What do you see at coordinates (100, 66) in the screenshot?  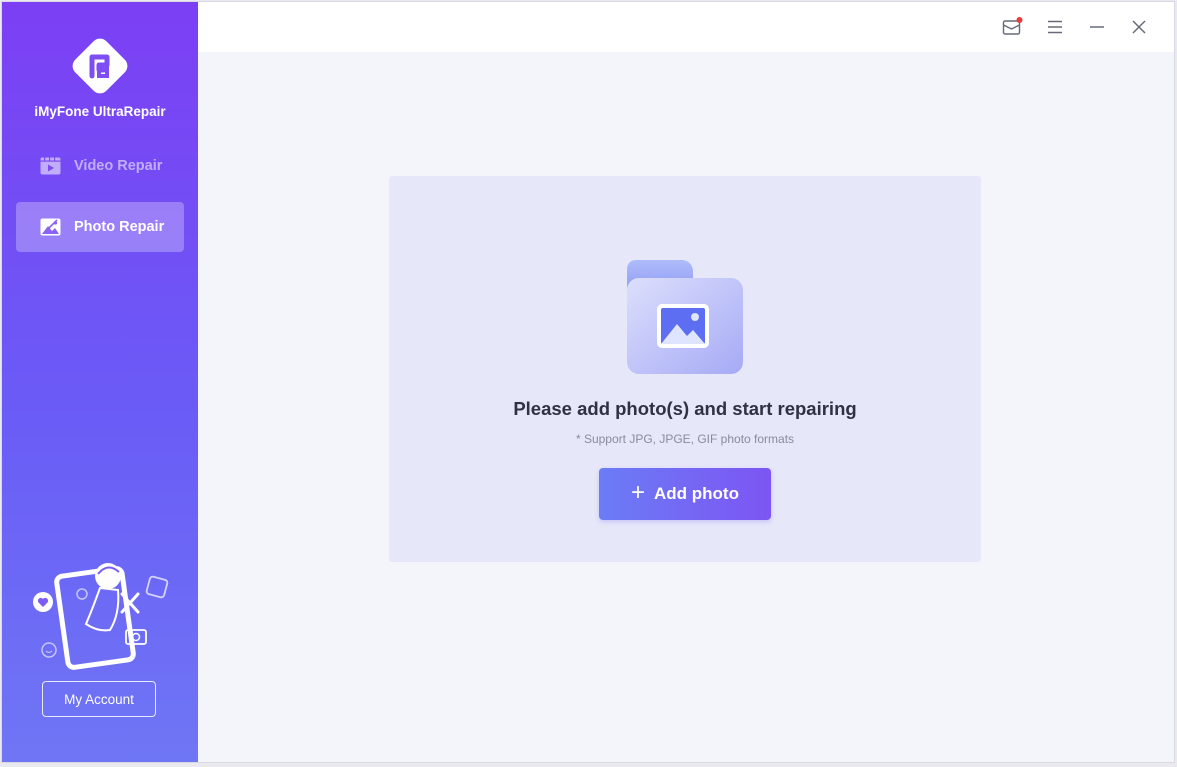 I see `app-logo-icon` at bounding box center [100, 66].